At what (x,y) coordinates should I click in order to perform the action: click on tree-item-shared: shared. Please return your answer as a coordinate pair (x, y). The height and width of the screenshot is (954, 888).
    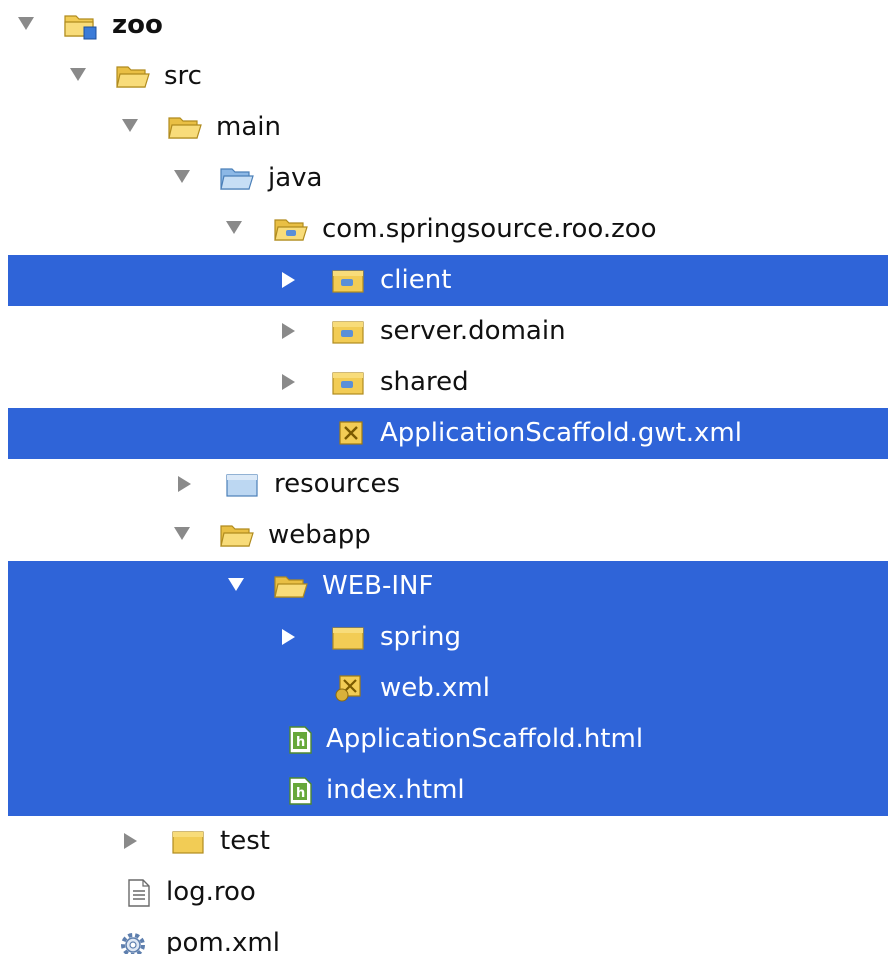
    Looking at the image, I should click on (448, 382).